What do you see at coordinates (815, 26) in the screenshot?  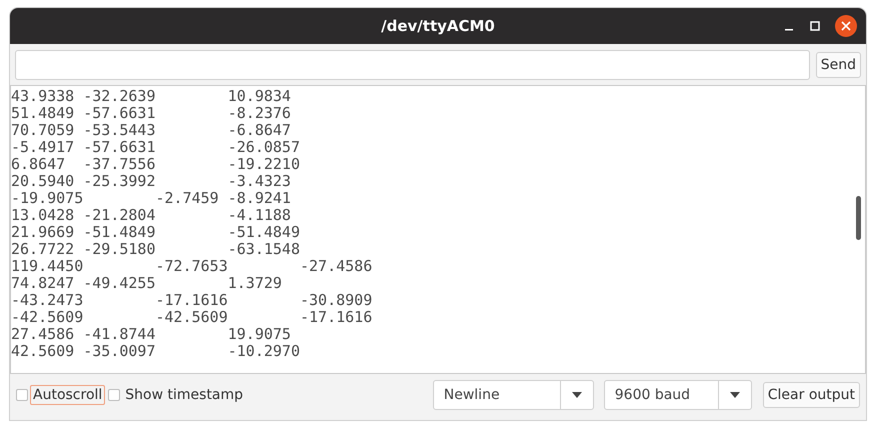 I see `maximize-icon` at bounding box center [815, 26].